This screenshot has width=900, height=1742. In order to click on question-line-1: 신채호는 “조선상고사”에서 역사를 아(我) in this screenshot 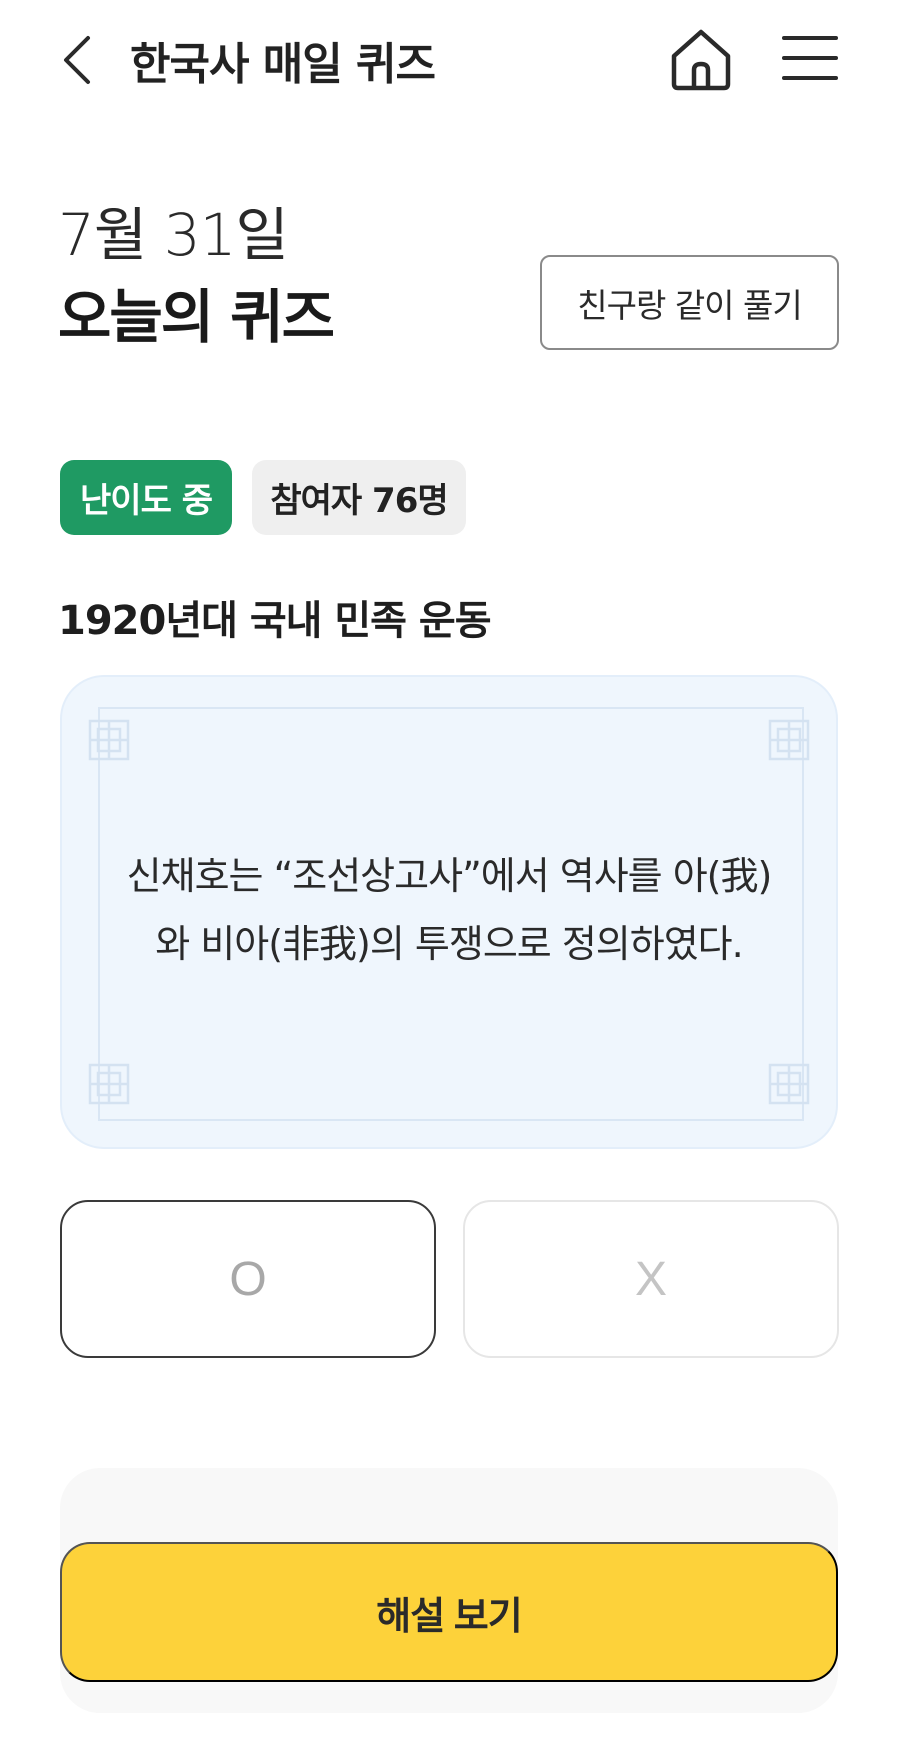, I will do `click(449, 876)`.